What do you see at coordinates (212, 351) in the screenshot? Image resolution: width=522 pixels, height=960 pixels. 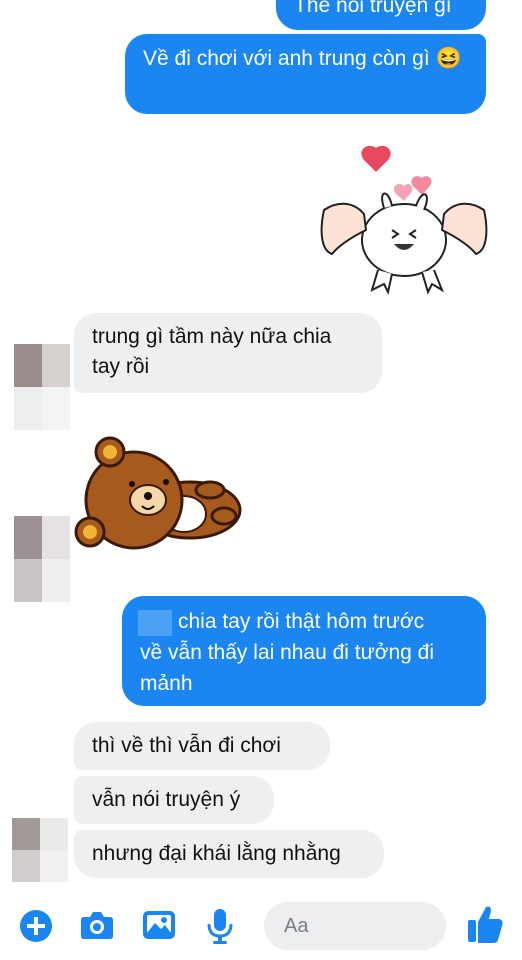 I see `message-text: trung gì tầm này nữa chia tay rồi` at bounding box center [212, 351].